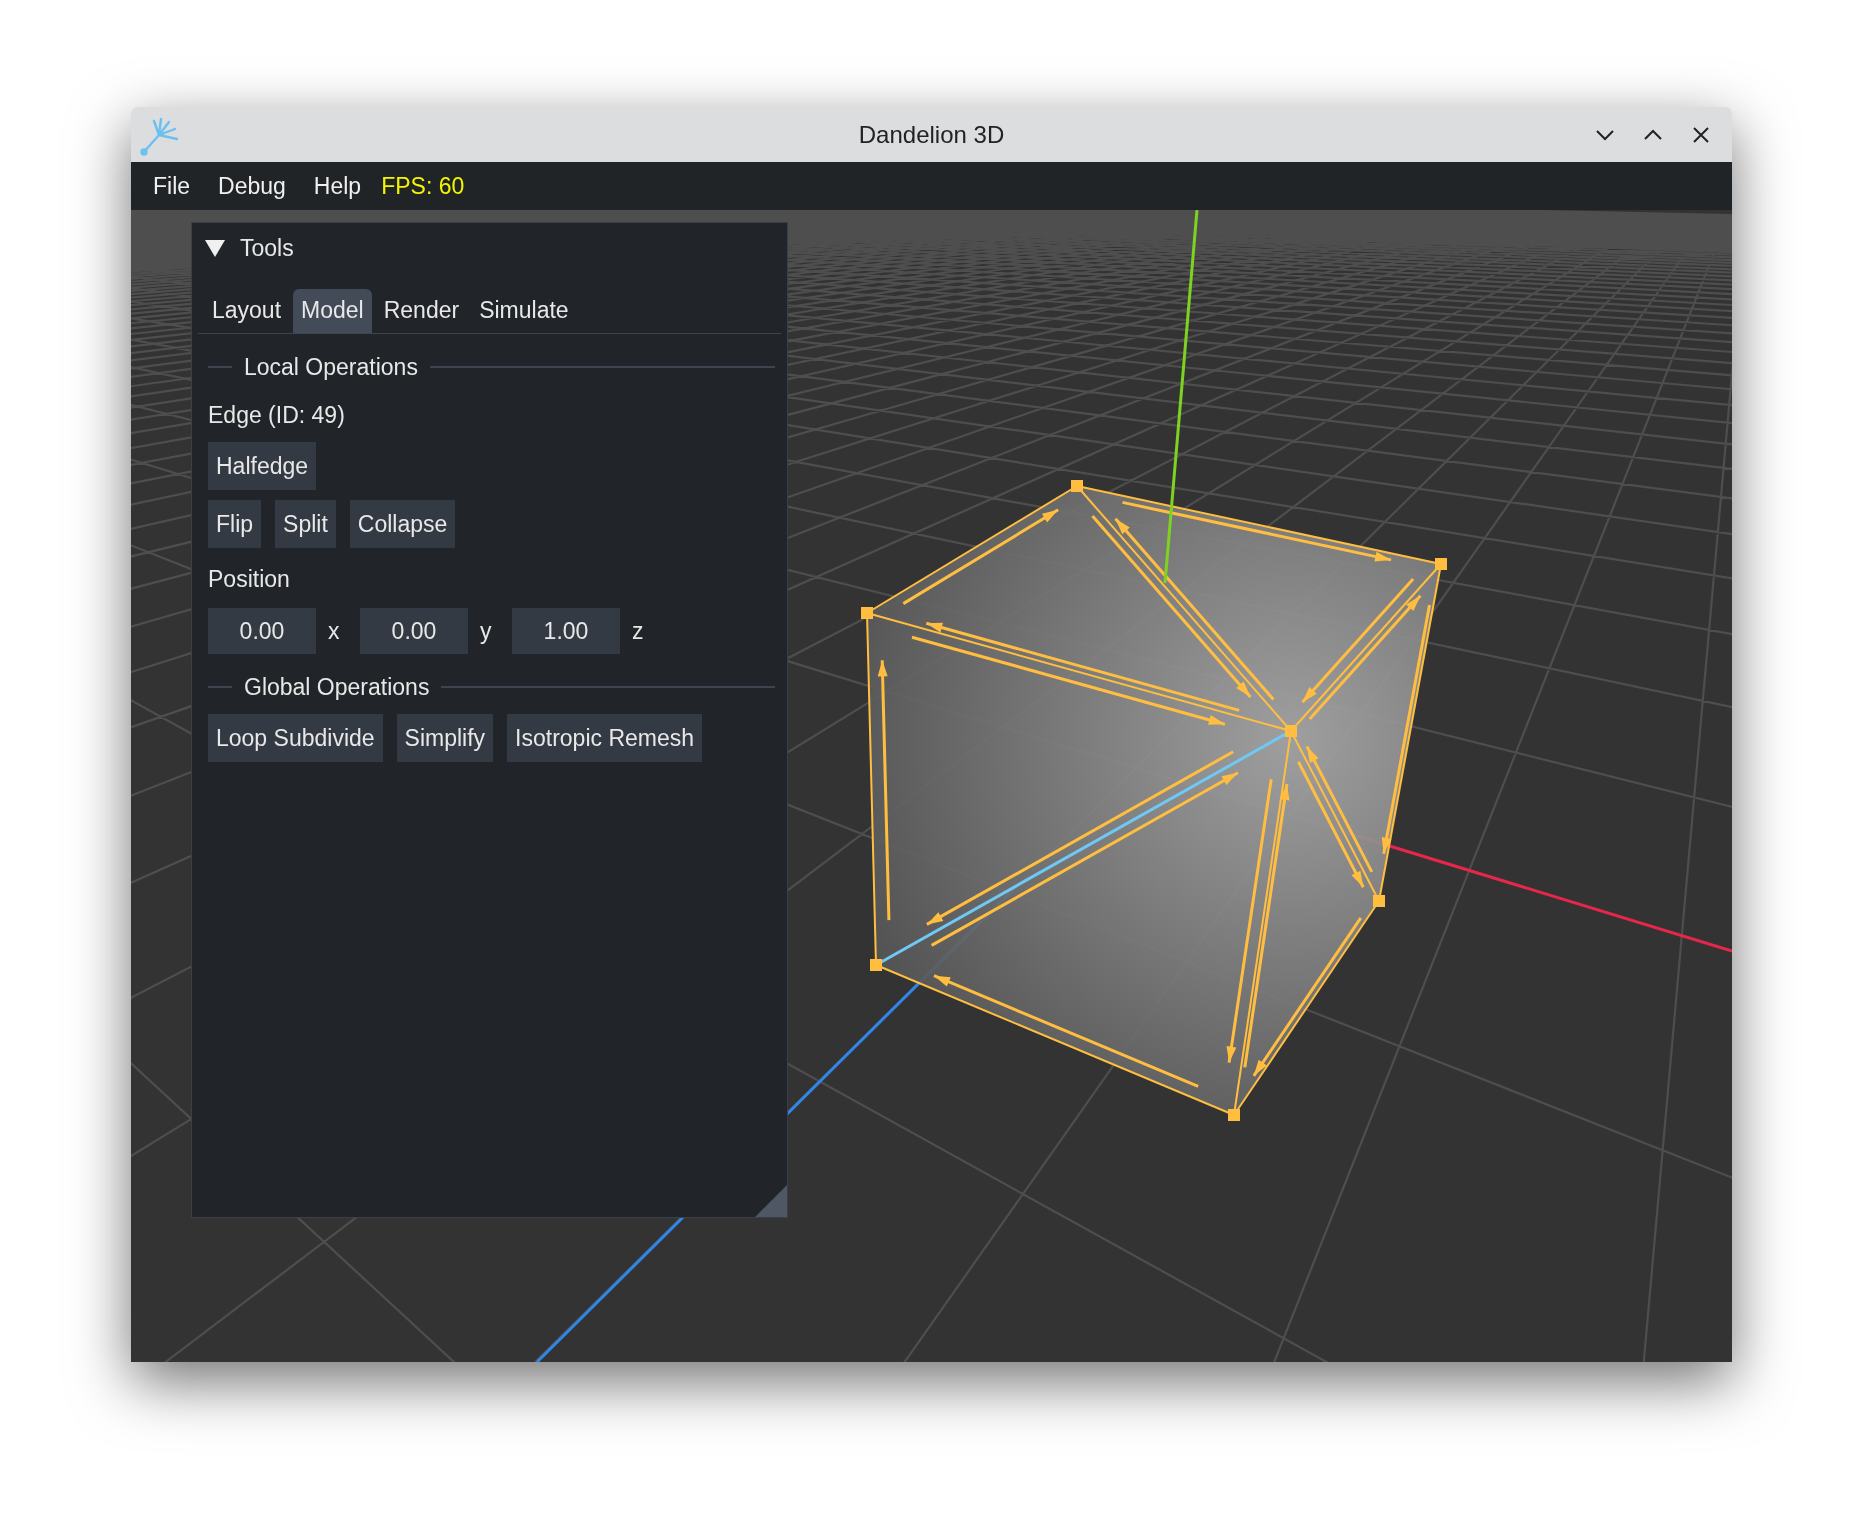 The height and width of the screenshot is (1518, 1864). I want to click on tab: Simulate, so click(524, 311).